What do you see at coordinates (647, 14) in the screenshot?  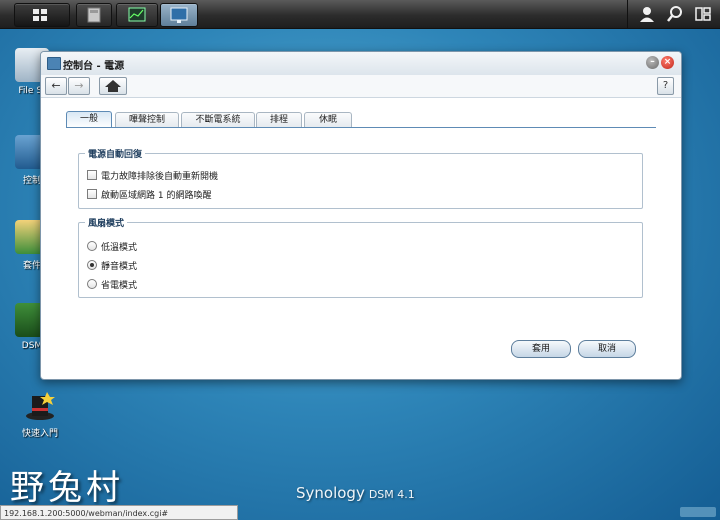 I see `user-icon` at bounding box center [647, 14].